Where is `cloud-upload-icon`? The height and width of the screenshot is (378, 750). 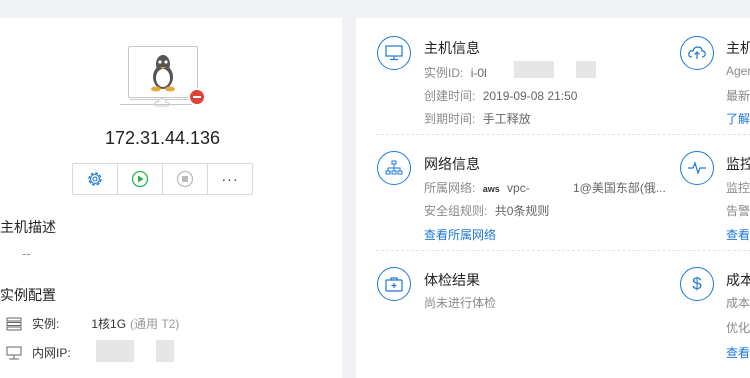
cloud-upload-icon is located at coordinates (697, 52).